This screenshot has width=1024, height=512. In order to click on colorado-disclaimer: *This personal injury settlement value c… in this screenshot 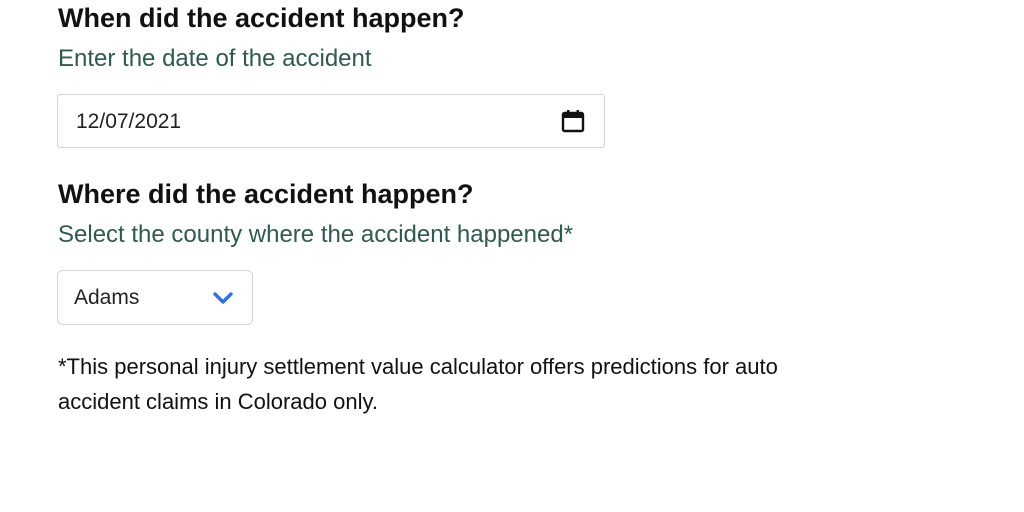, I will do `click(498, 384)`.